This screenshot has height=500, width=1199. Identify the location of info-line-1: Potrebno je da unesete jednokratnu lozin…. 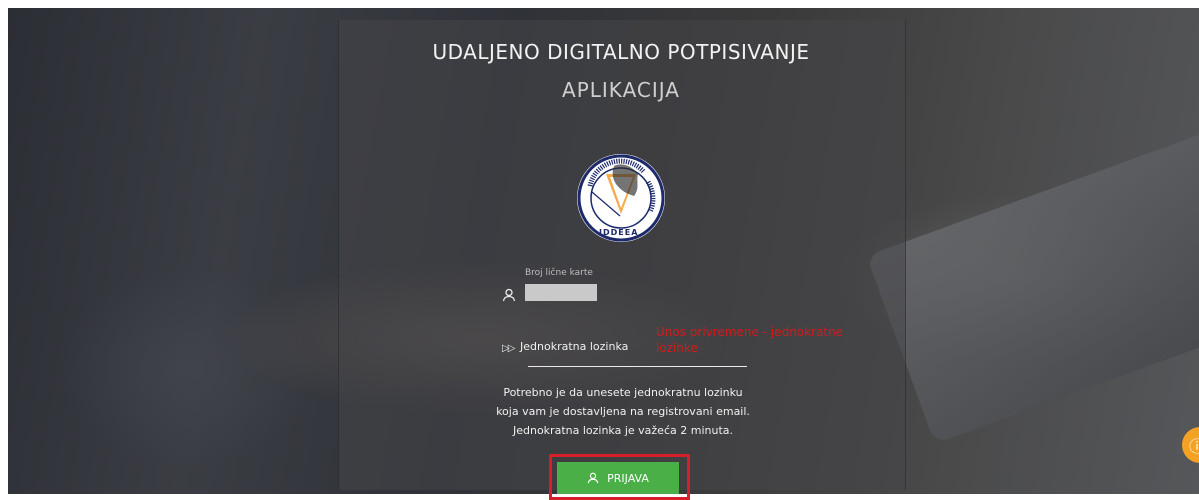
(623, 392).